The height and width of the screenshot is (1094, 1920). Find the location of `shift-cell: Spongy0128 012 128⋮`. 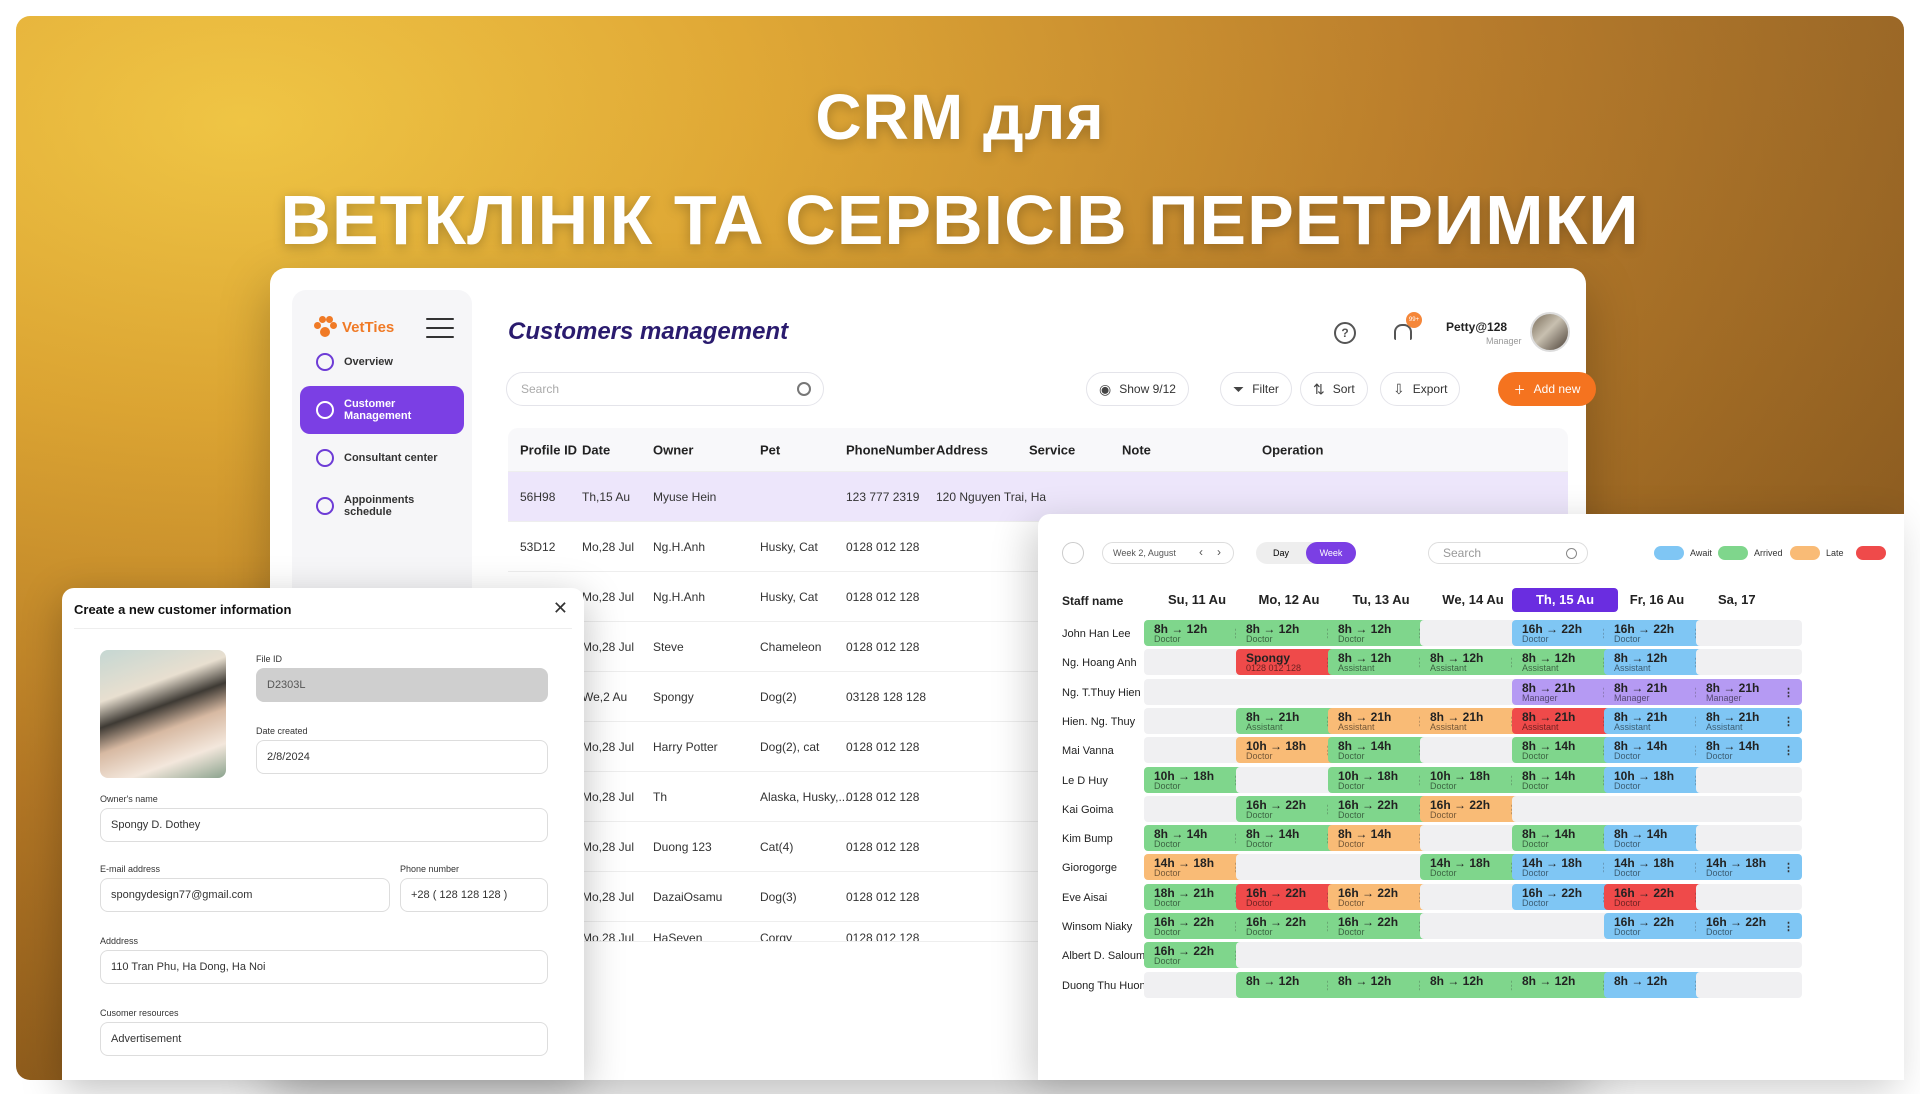

shift-cell: Spongy0128 012 128⋮ is located at coordinates (1289, 662).